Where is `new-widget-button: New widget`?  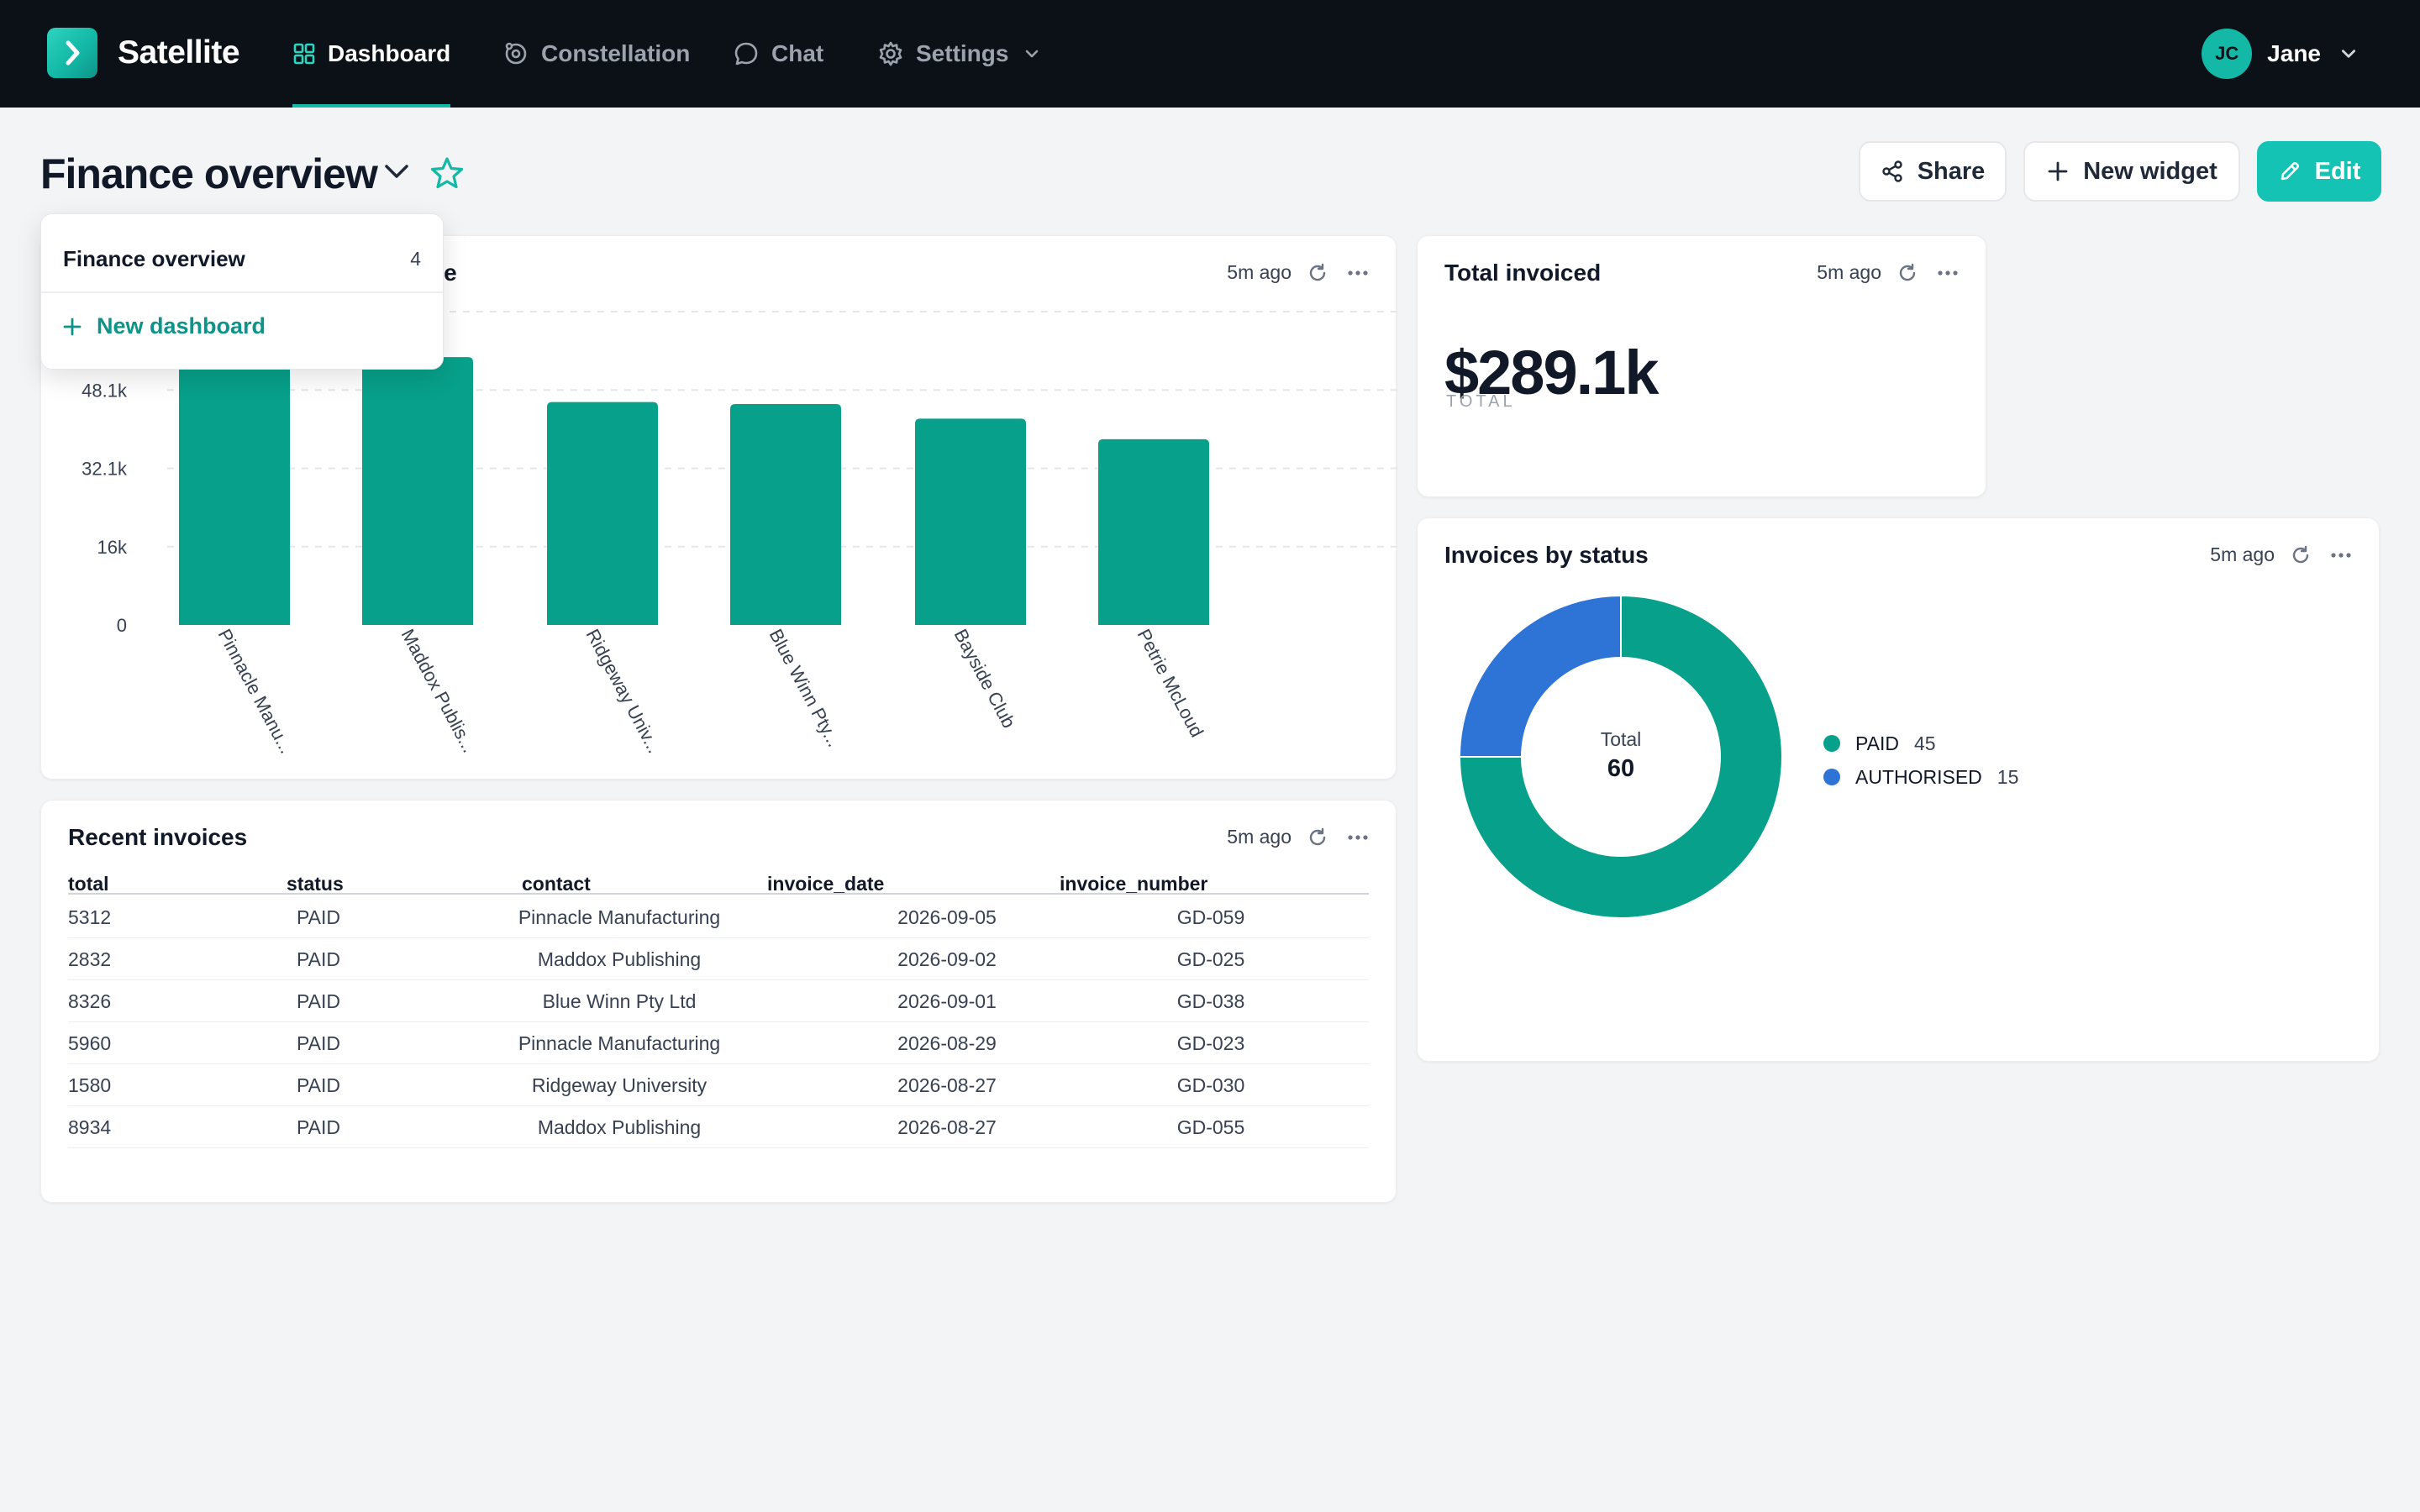 new-widget-button: New widget is located at coordinates (2131, 171).